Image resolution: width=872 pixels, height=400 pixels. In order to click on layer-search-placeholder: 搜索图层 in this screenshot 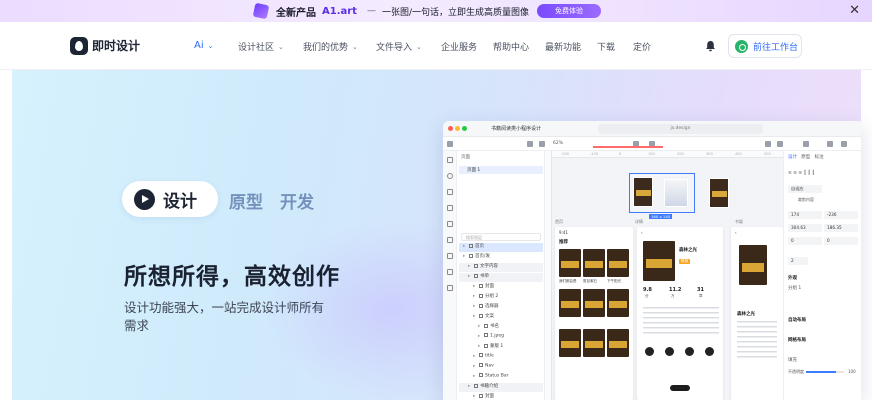, I will do `click(474, 237)`.